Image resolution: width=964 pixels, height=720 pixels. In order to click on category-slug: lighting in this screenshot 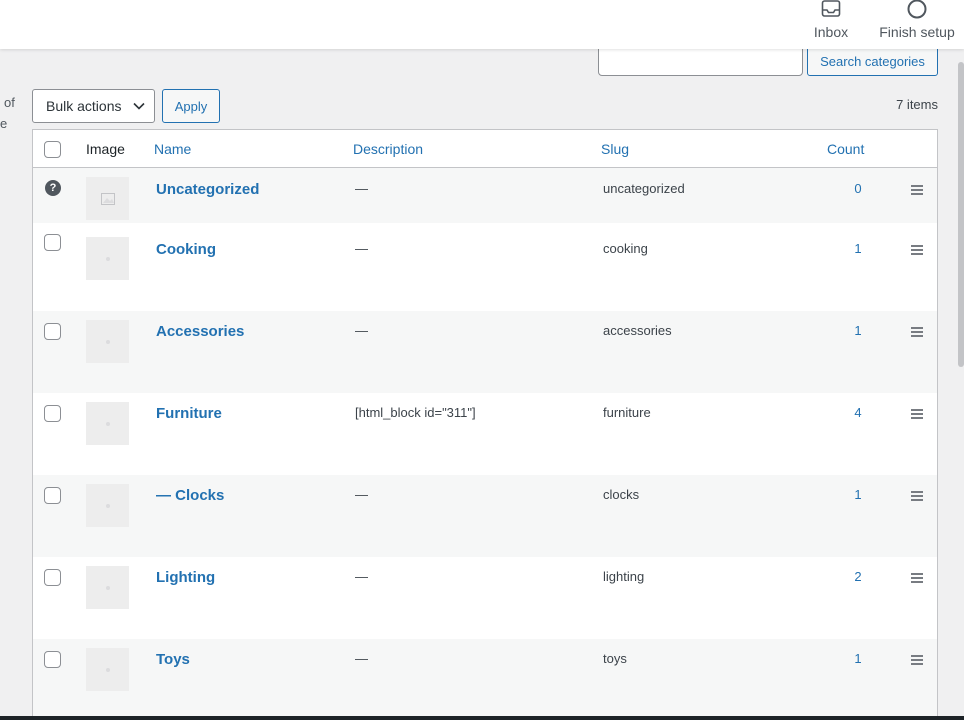, I will do `click(624, 576)`.